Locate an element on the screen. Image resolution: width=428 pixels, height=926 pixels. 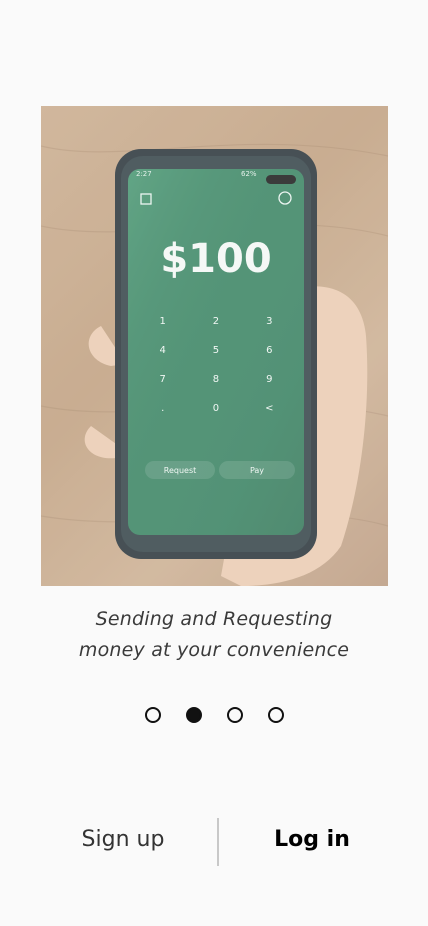
hero-keypad-key: 8 is located at coordinates (216, 379).